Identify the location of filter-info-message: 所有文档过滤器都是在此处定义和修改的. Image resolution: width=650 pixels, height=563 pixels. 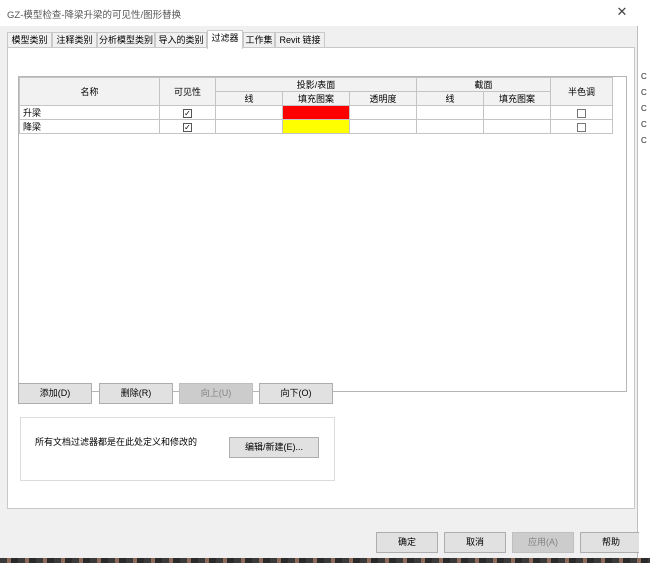
(116, 442).